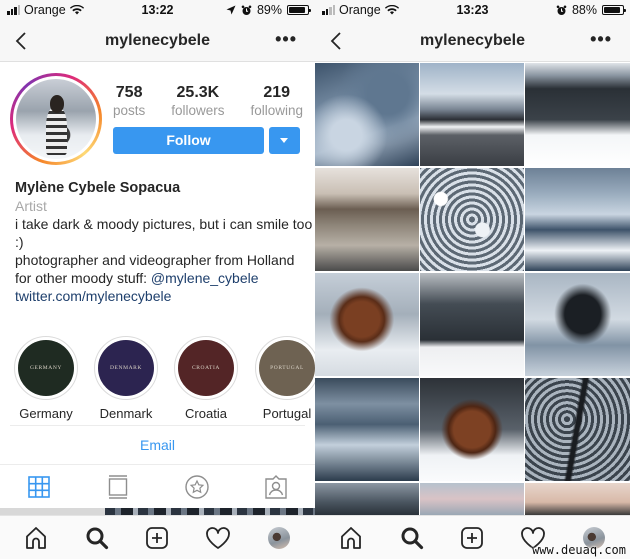 The width and height of the screenshot is (630, 559). I want to click on highlight-cover: PORTUGAL, so click(287, 368).